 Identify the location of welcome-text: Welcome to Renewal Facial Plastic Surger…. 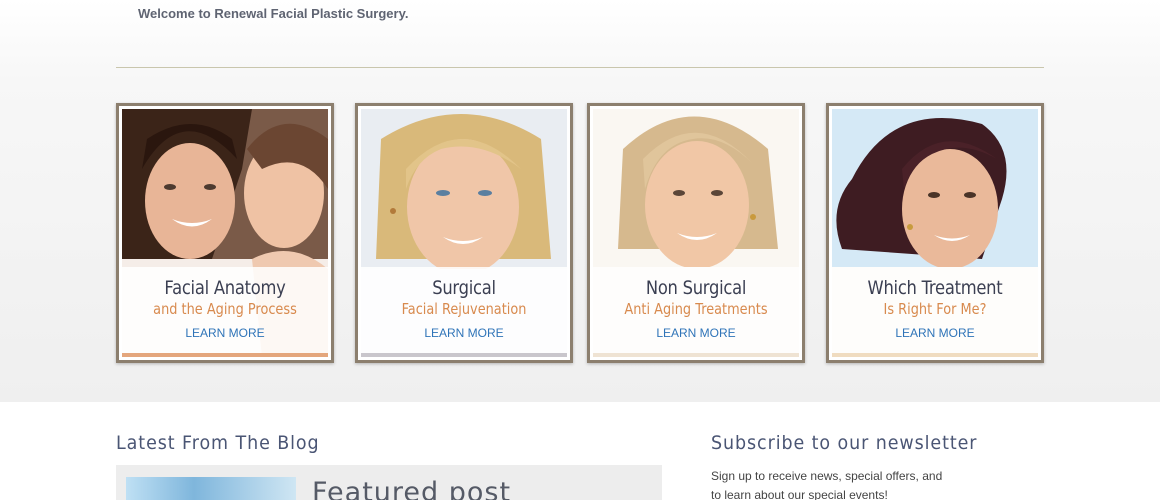
(273, 13).